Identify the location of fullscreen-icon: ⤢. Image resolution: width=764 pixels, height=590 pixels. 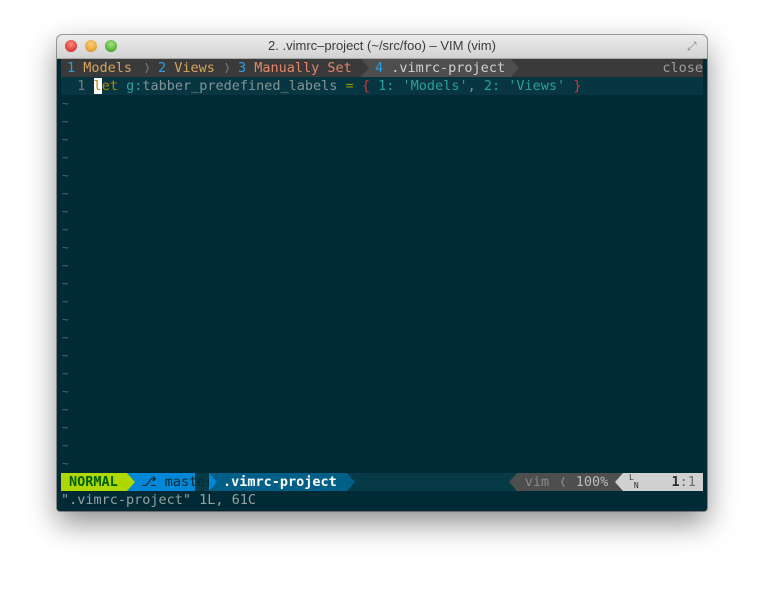
(694, 46).